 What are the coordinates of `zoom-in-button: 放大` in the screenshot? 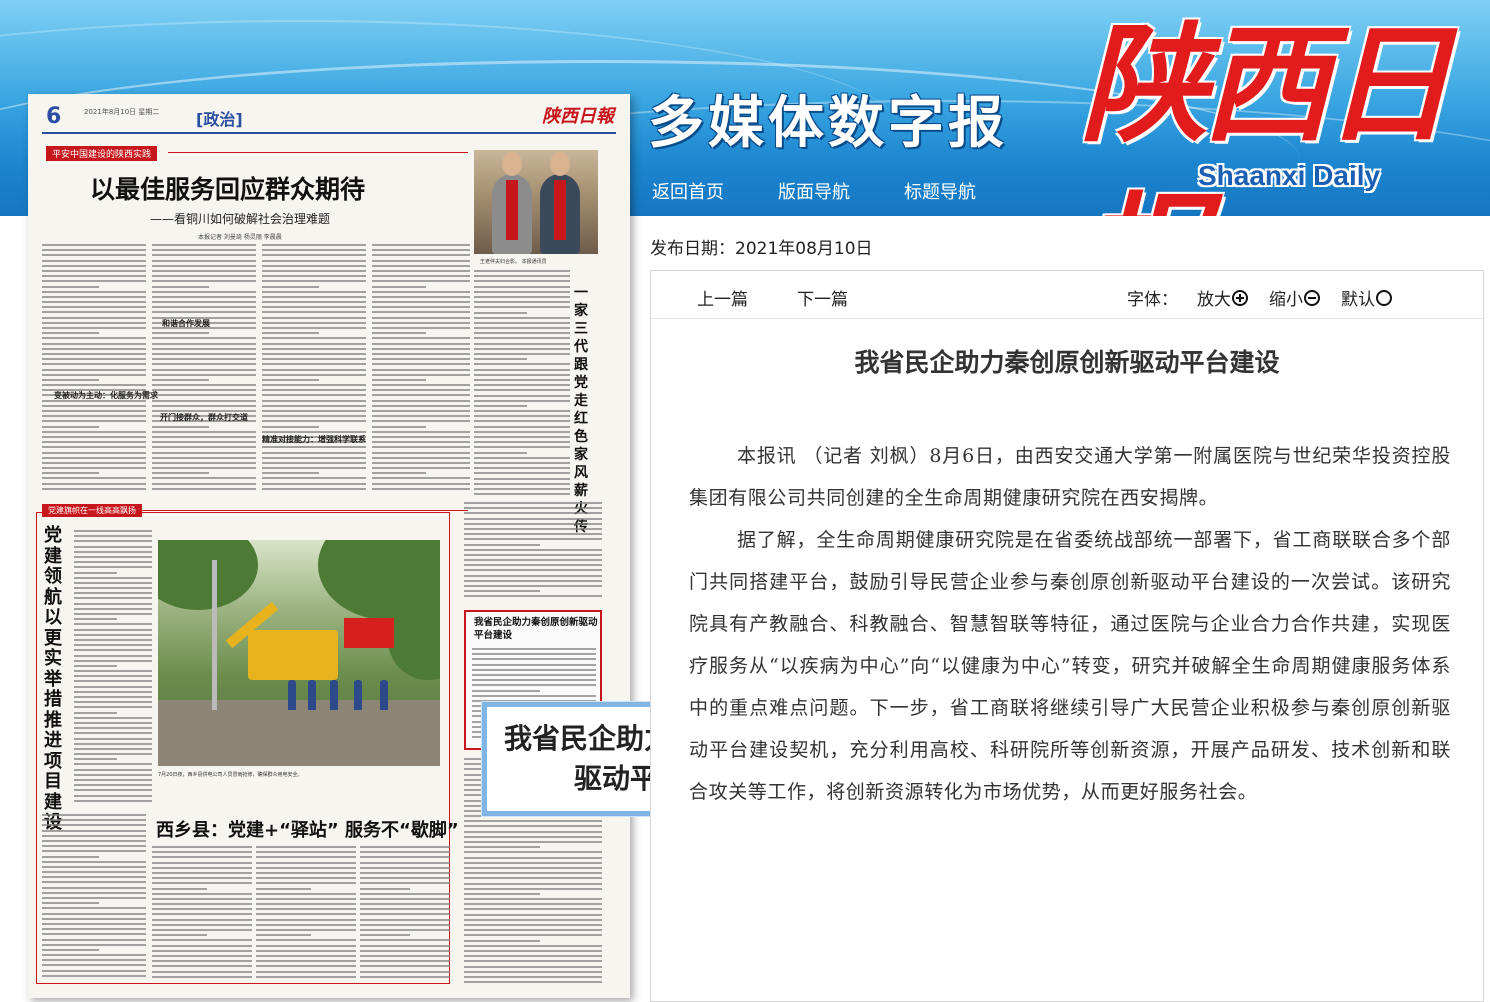 It's located at (1222, 297).